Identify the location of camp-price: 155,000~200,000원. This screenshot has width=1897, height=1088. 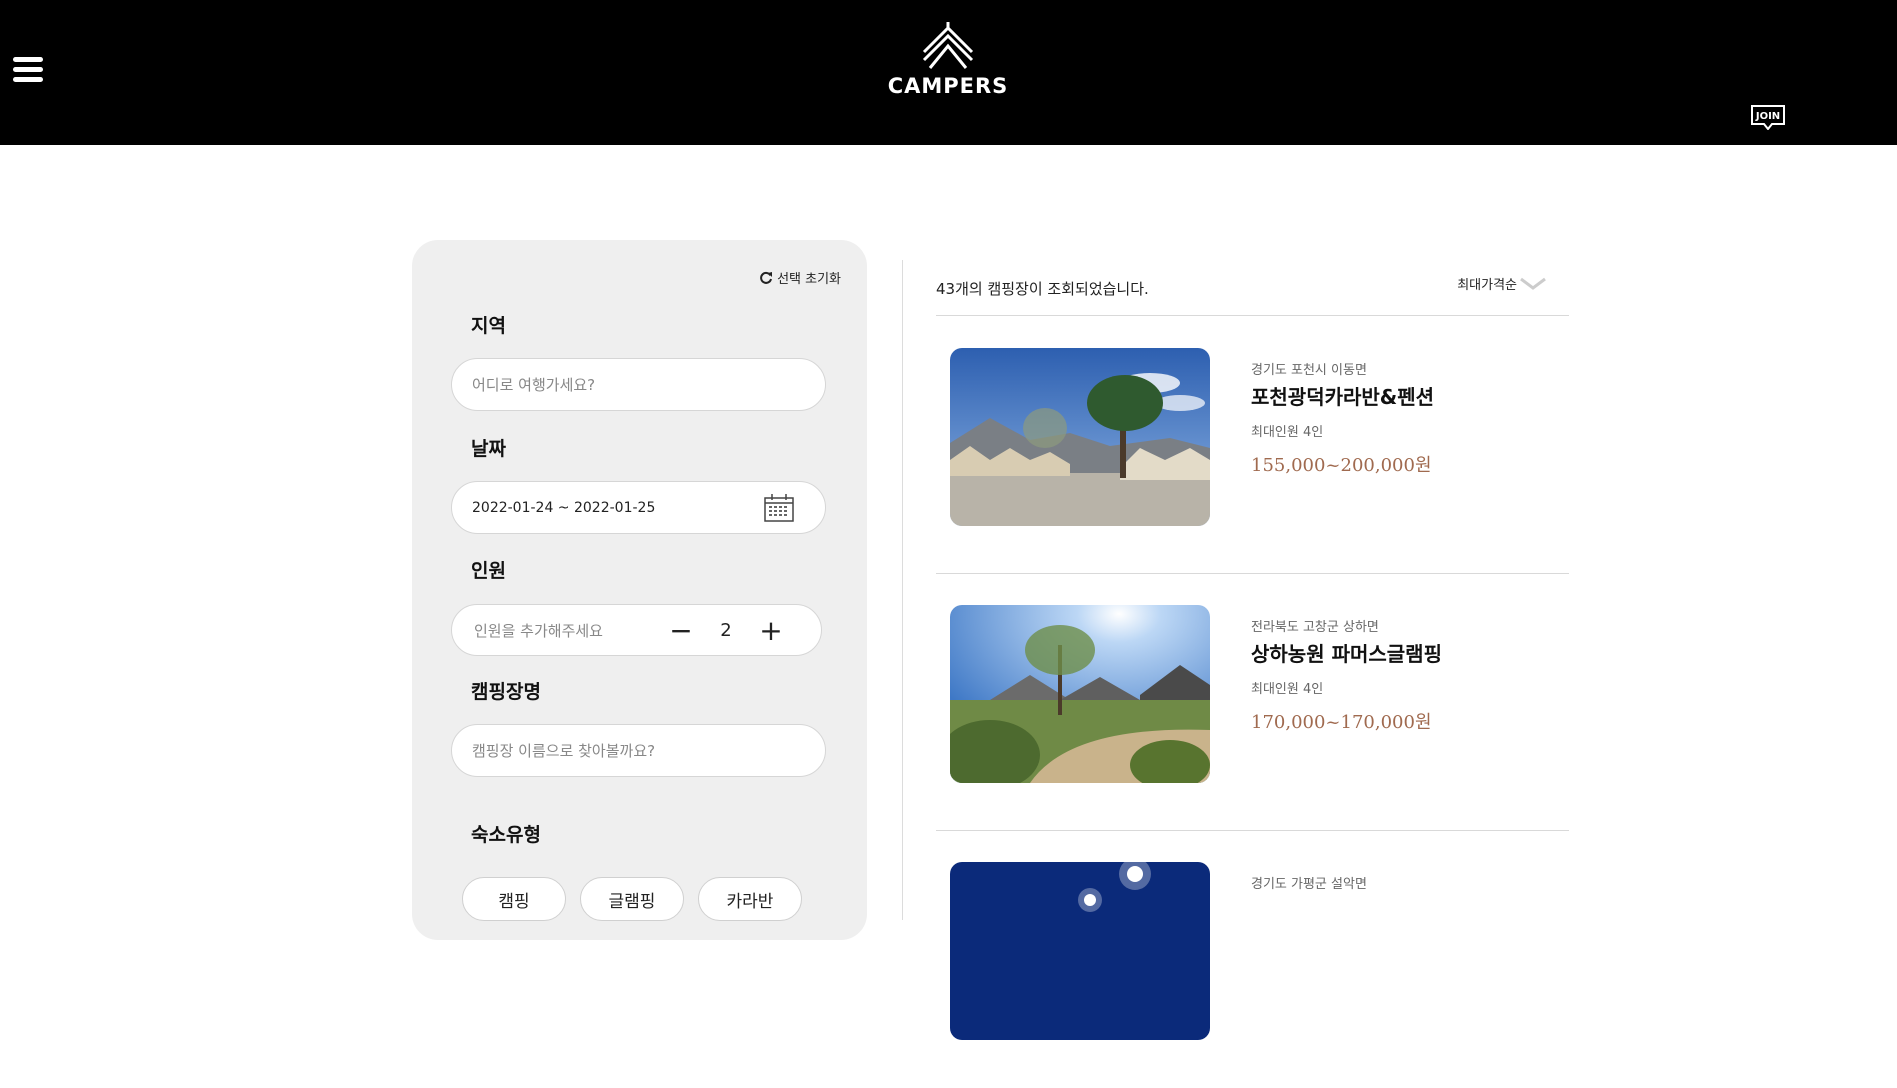
(1341, 465).